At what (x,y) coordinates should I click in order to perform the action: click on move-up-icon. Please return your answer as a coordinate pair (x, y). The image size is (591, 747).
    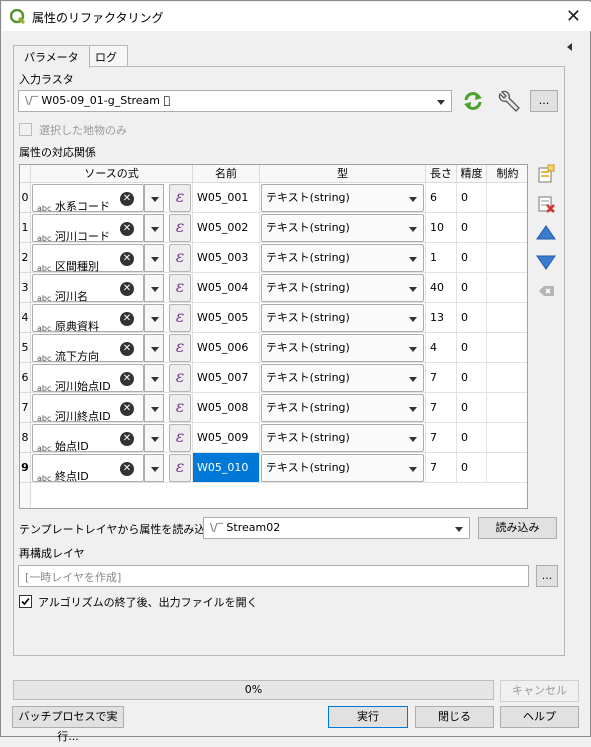
    Looking at the image, I should click on (546, 233).